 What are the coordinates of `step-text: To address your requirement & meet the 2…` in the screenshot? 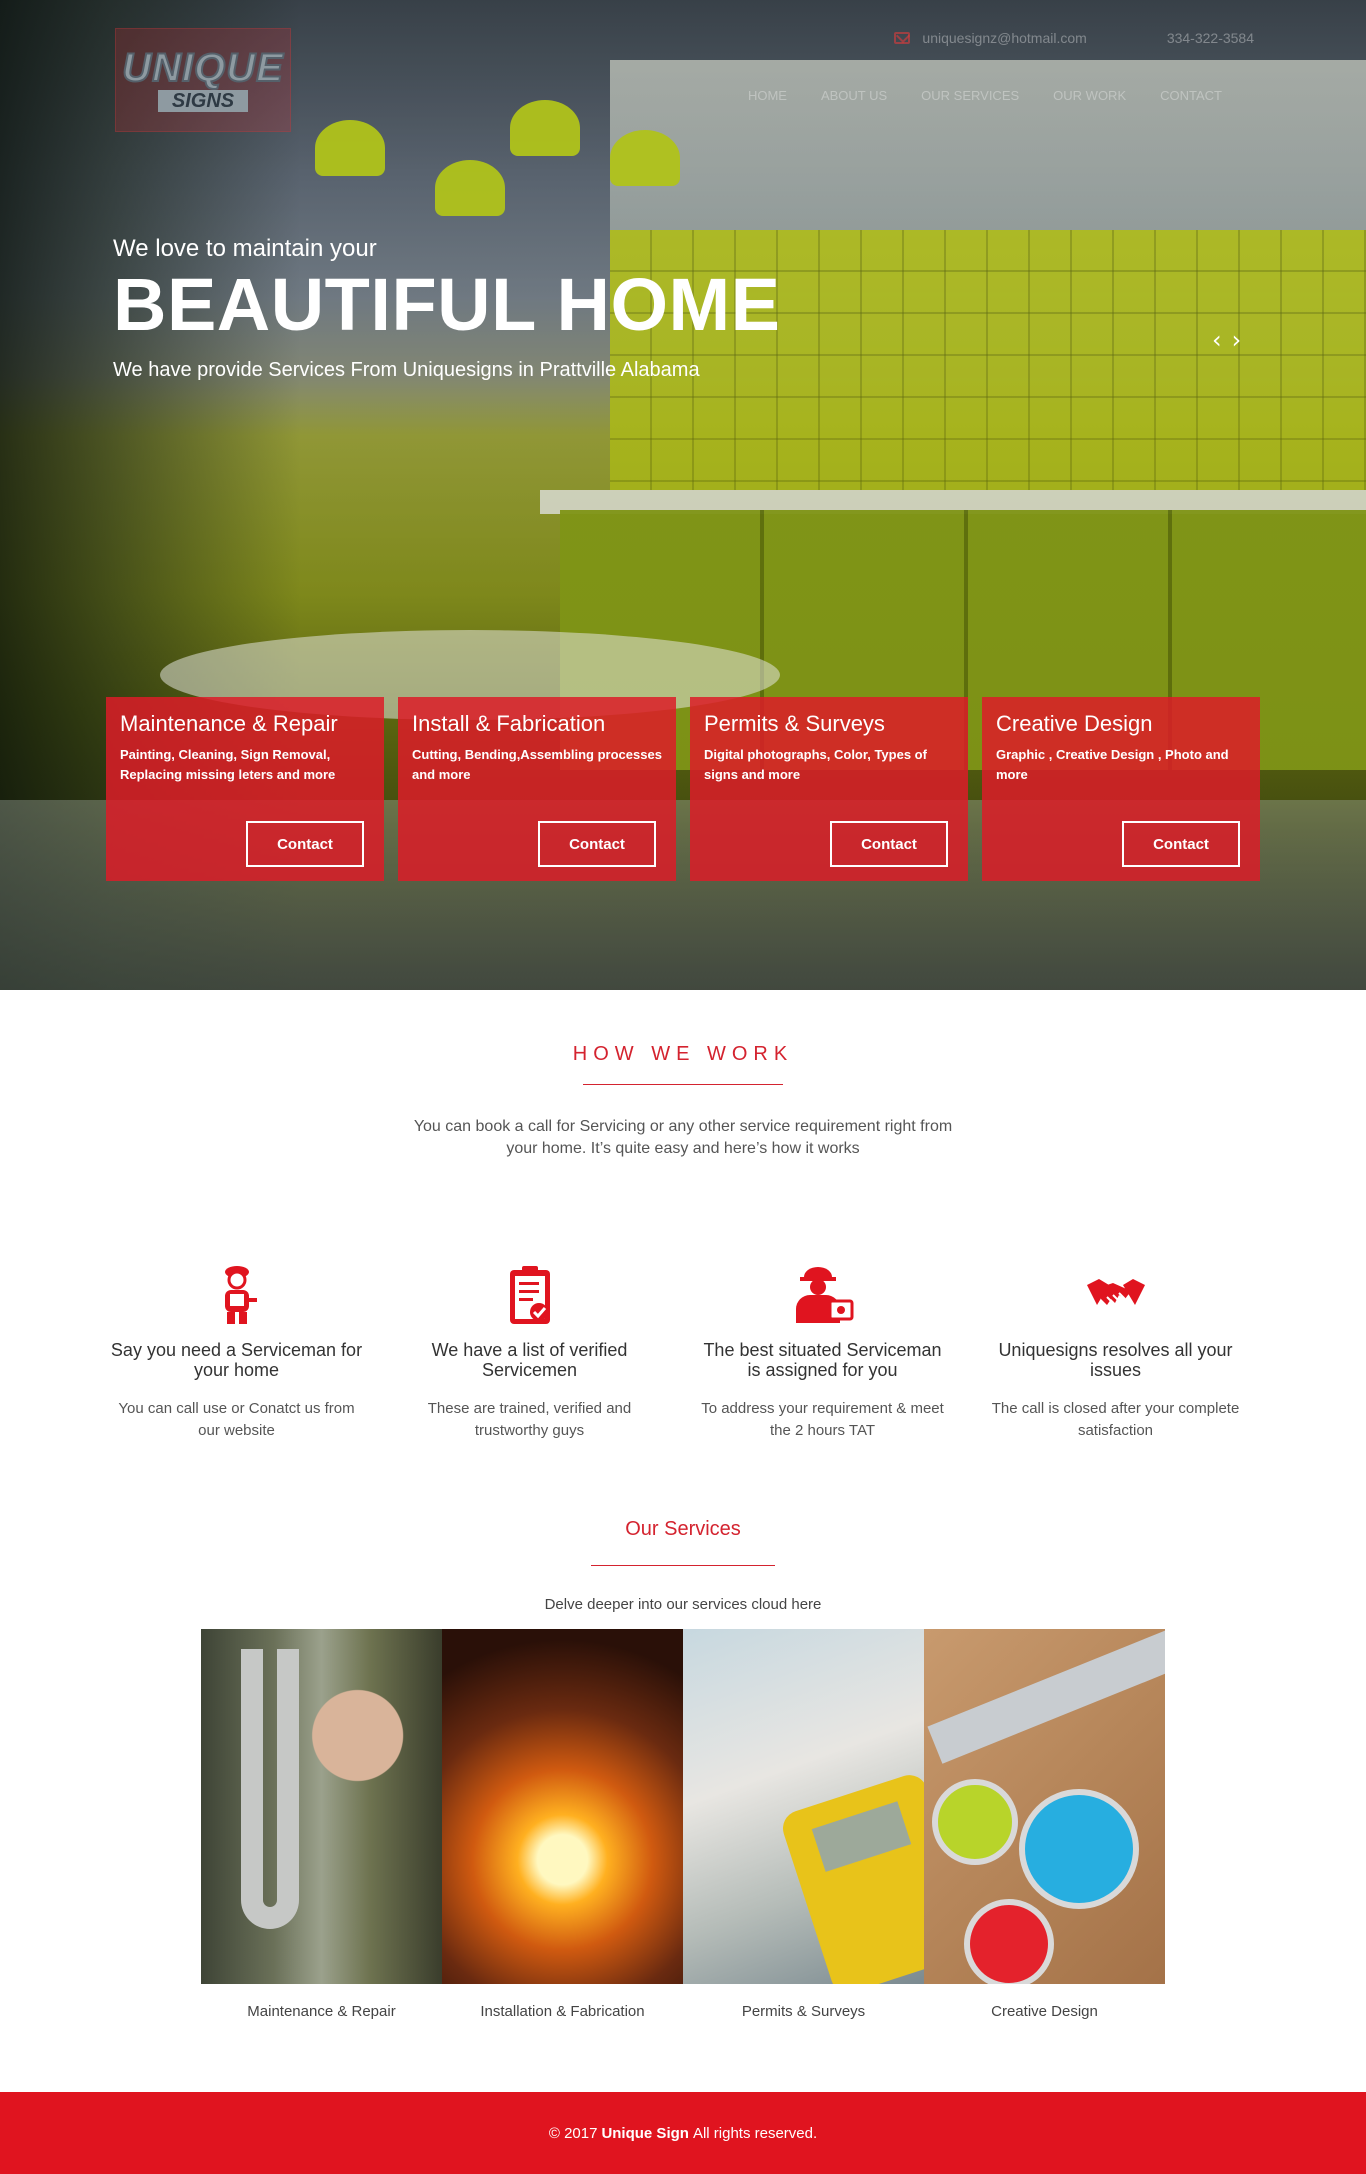 It's located at (822, 1419).